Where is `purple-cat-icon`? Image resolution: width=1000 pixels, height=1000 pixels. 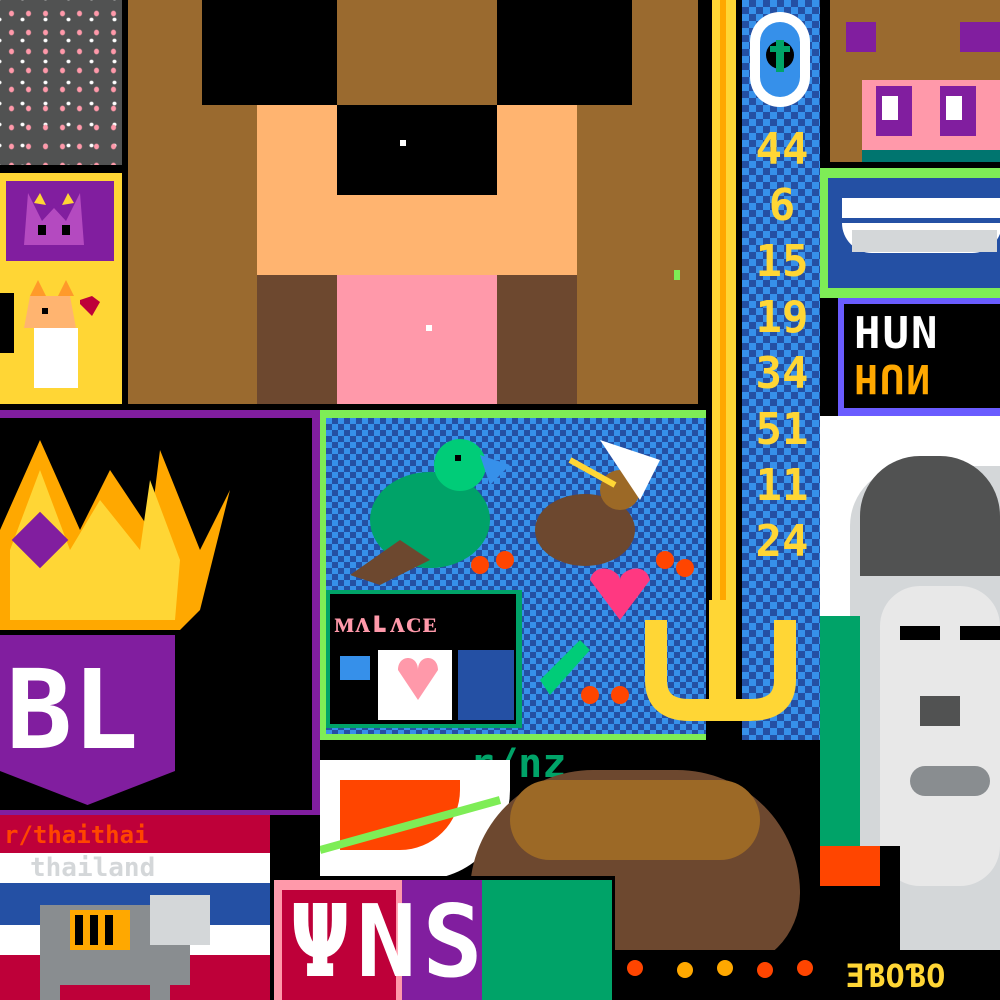 purple-cat-icon is located at coordinates (54, 219).